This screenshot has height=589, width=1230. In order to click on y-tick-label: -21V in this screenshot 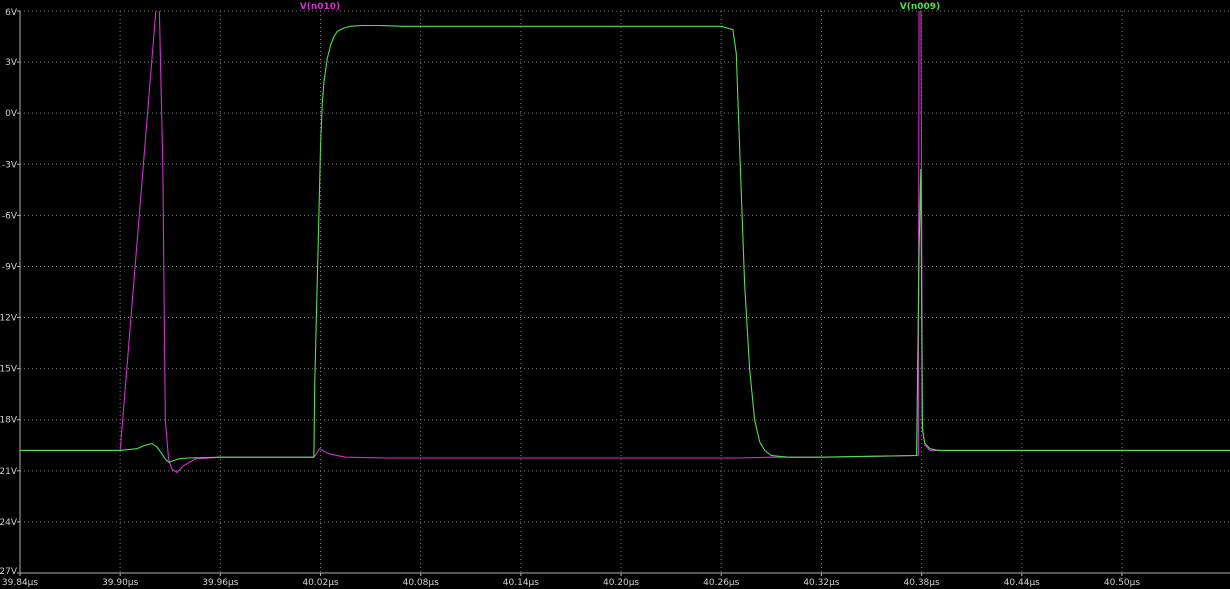, I will do `click(9, 472)`.